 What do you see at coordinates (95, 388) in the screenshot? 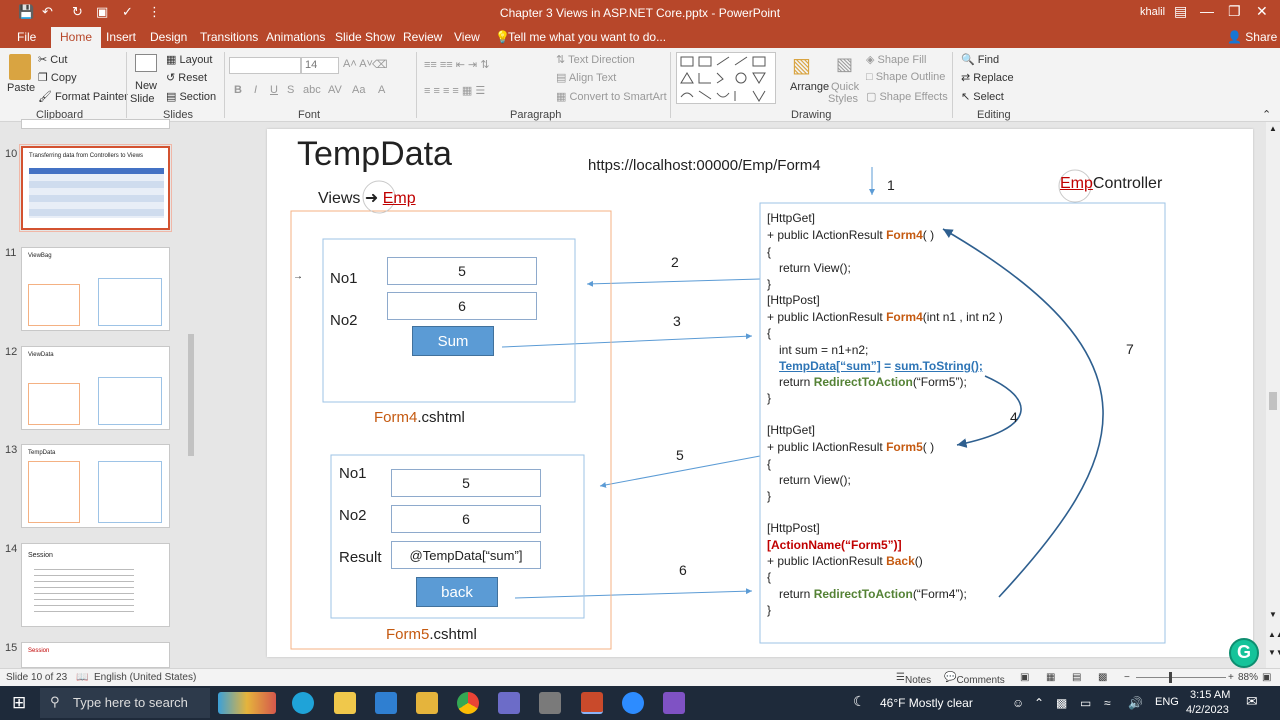
I see `slide-thumbnail-12: ViewData` at bounding box center [95, 388].